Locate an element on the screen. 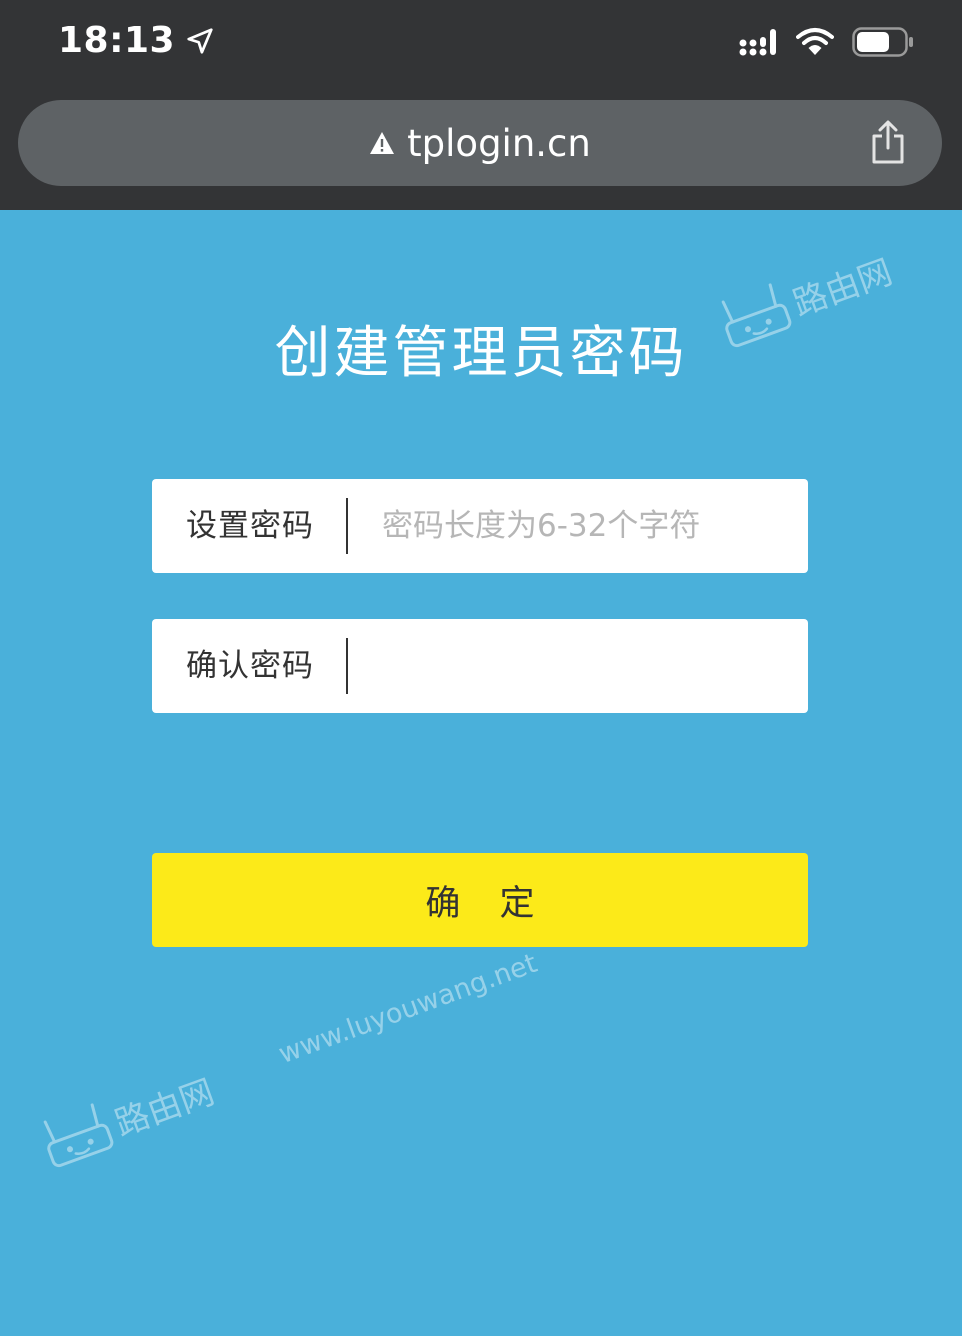 The image size is (962, 1336). url-display: tplogin.cn is located at coordinates (480, 143).